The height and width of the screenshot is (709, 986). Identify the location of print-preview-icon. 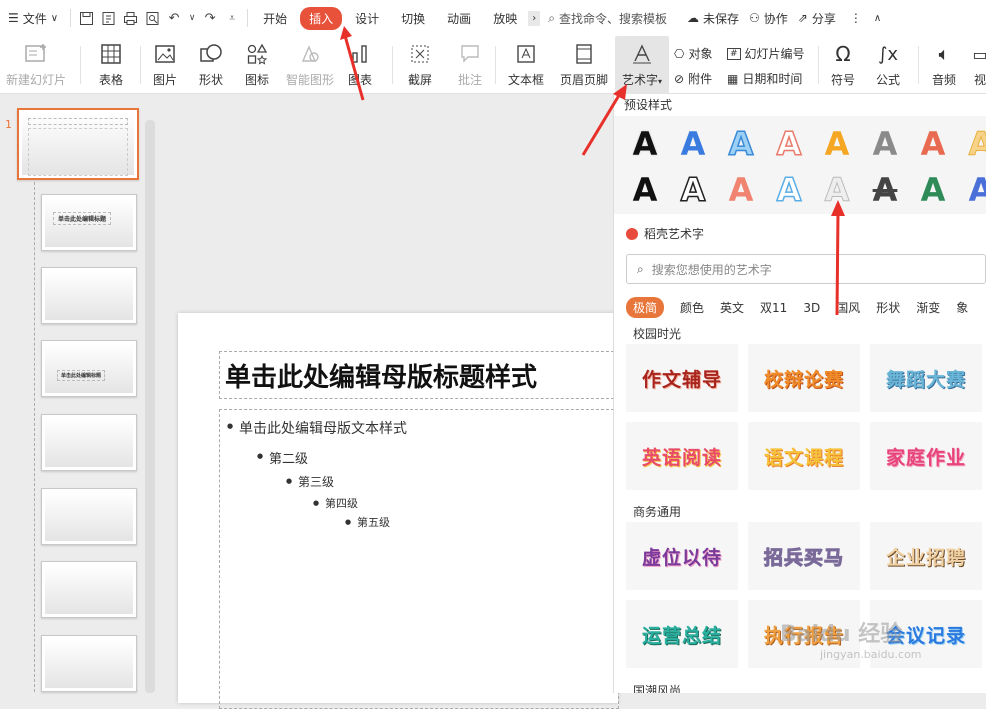
(152, 18).